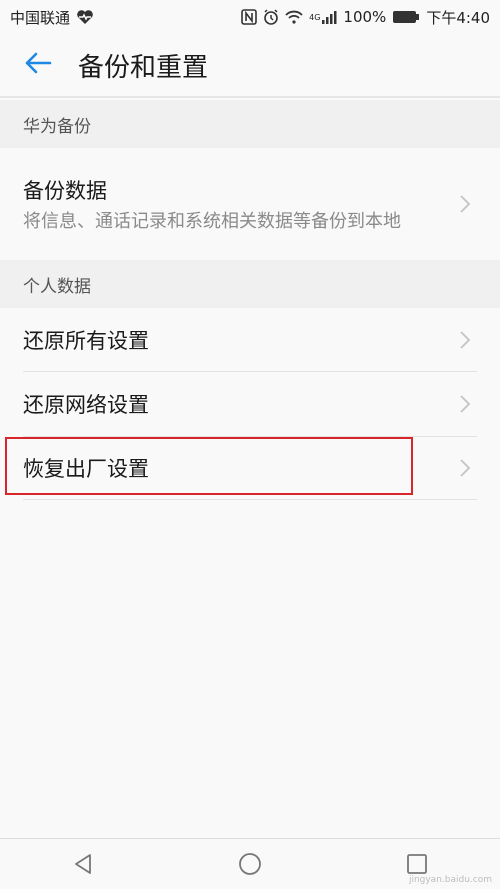 The width and height of the screenshot is (500, 889). I want to click on reset-all-settings-item: 还原所有设置, so click(250, 339).